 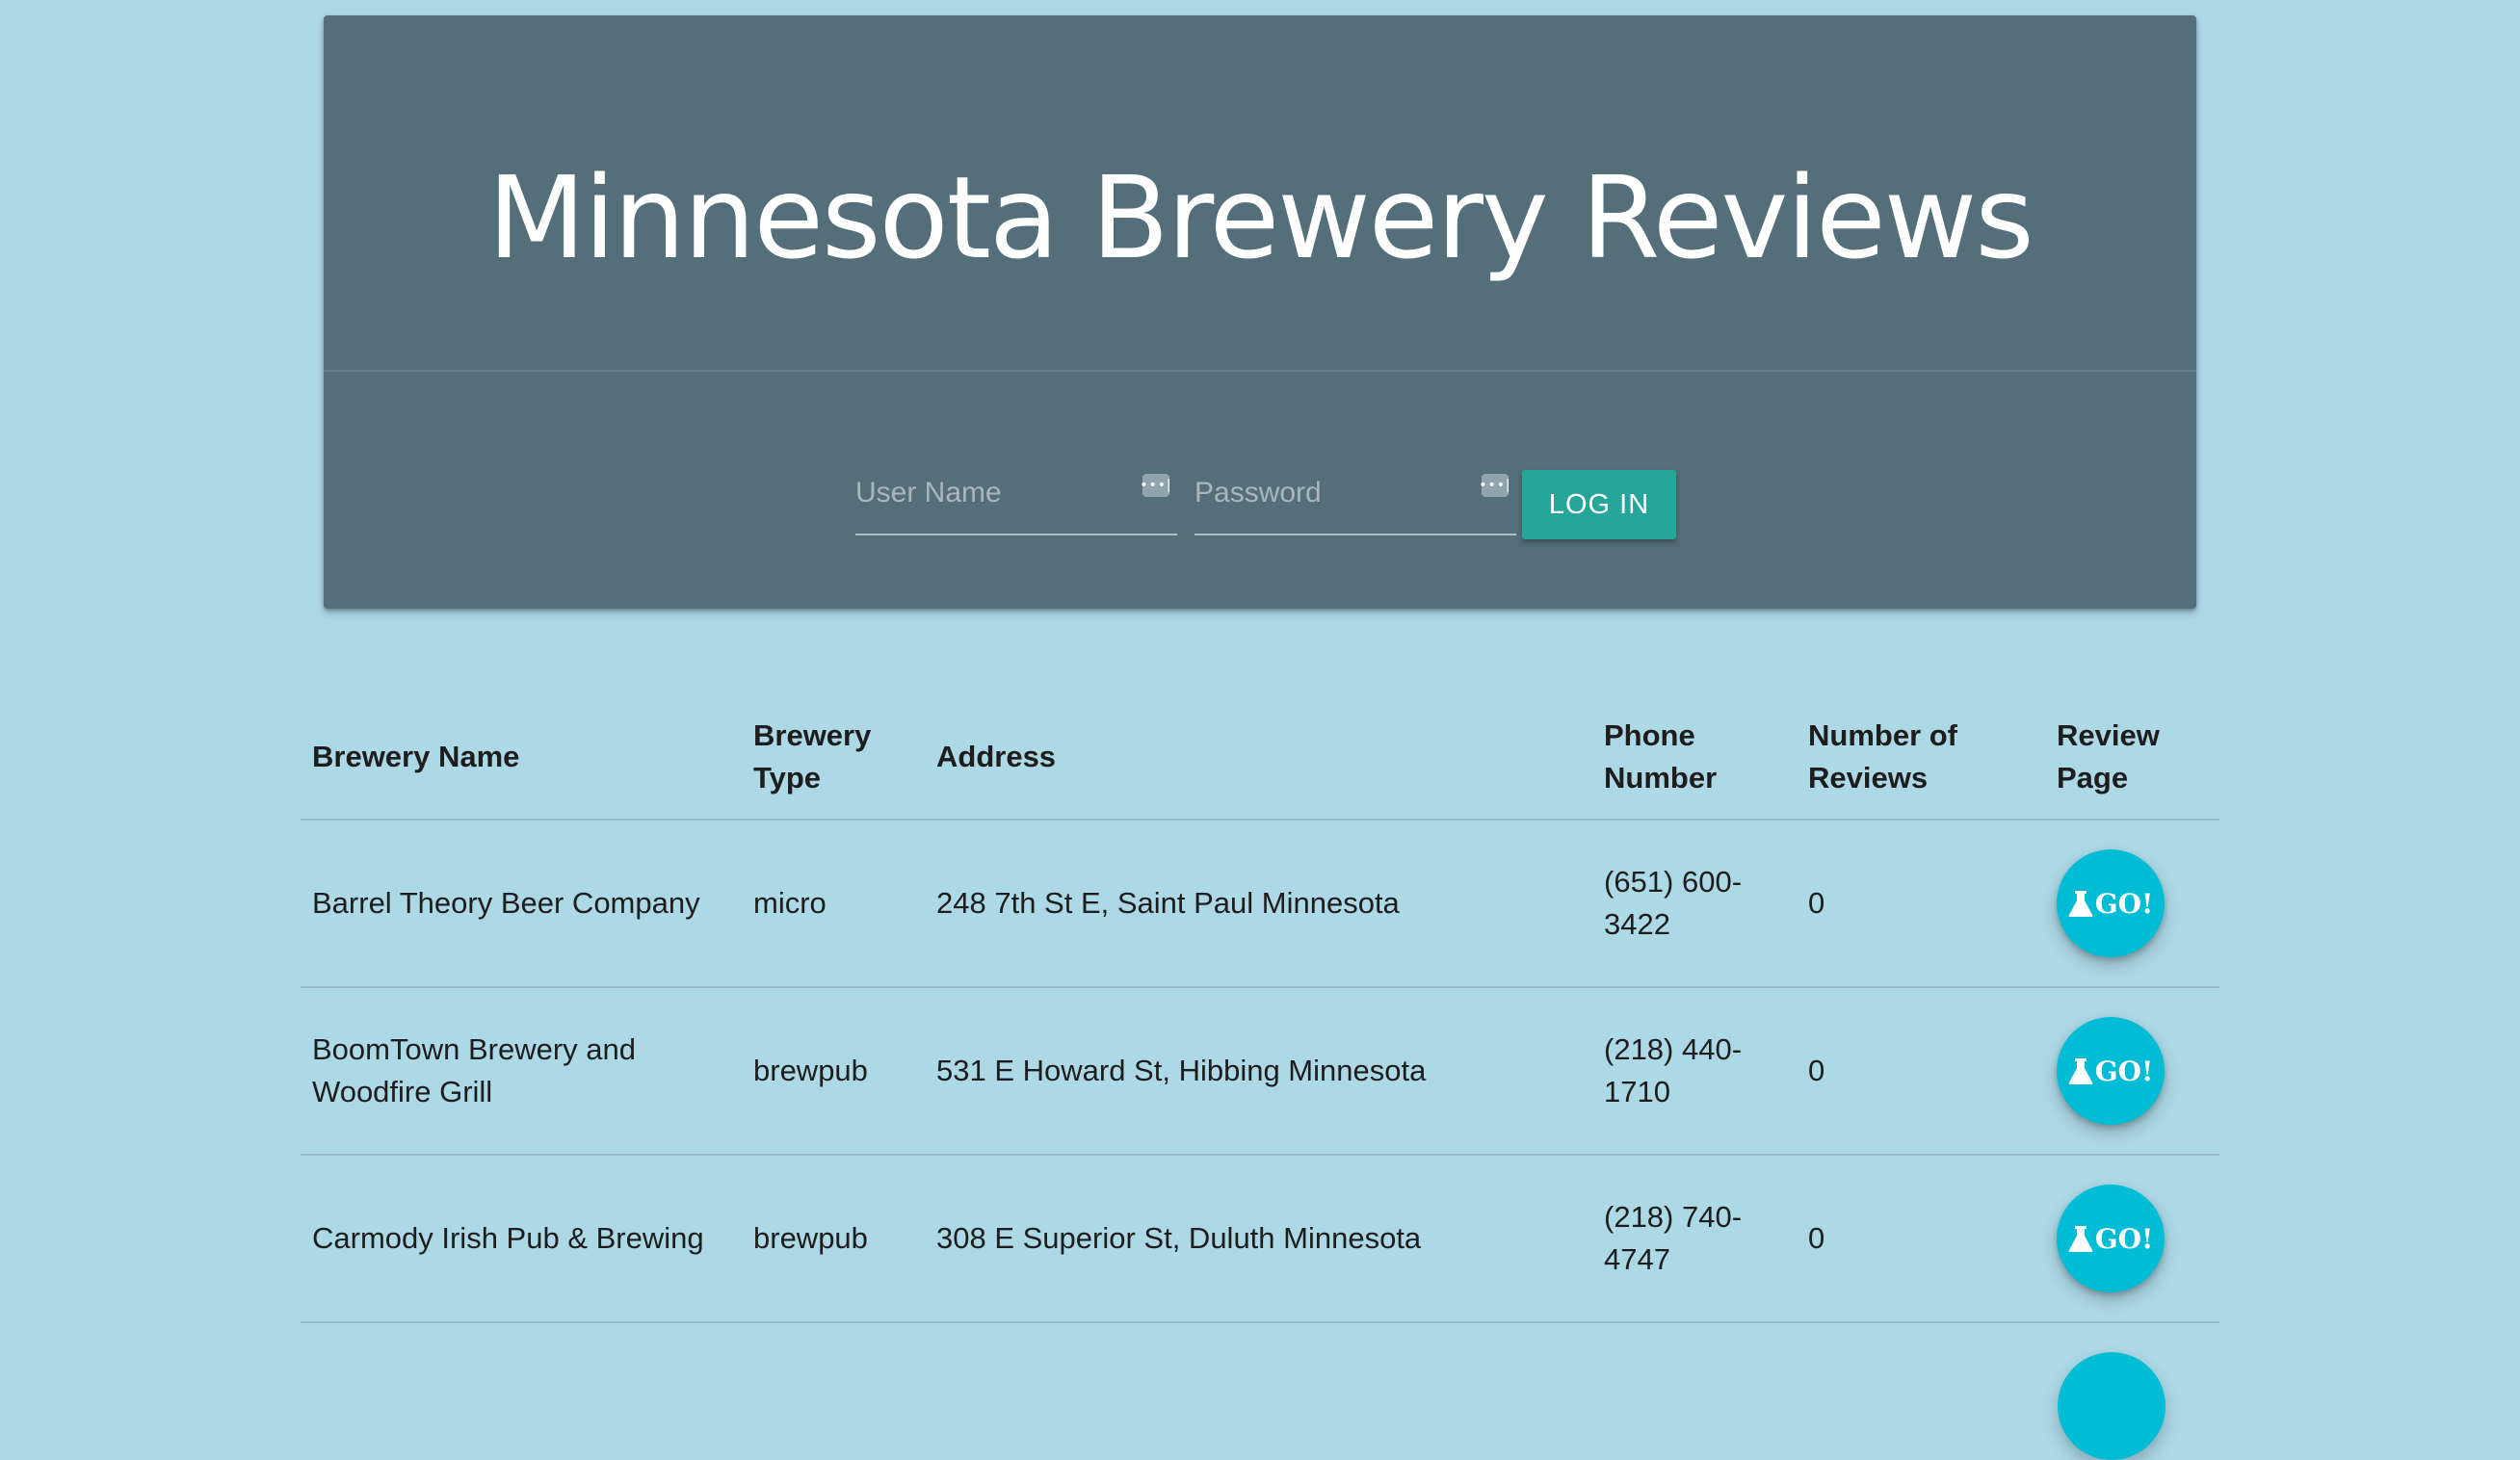 I want to click on password-input, so click(x=1334, y=493).